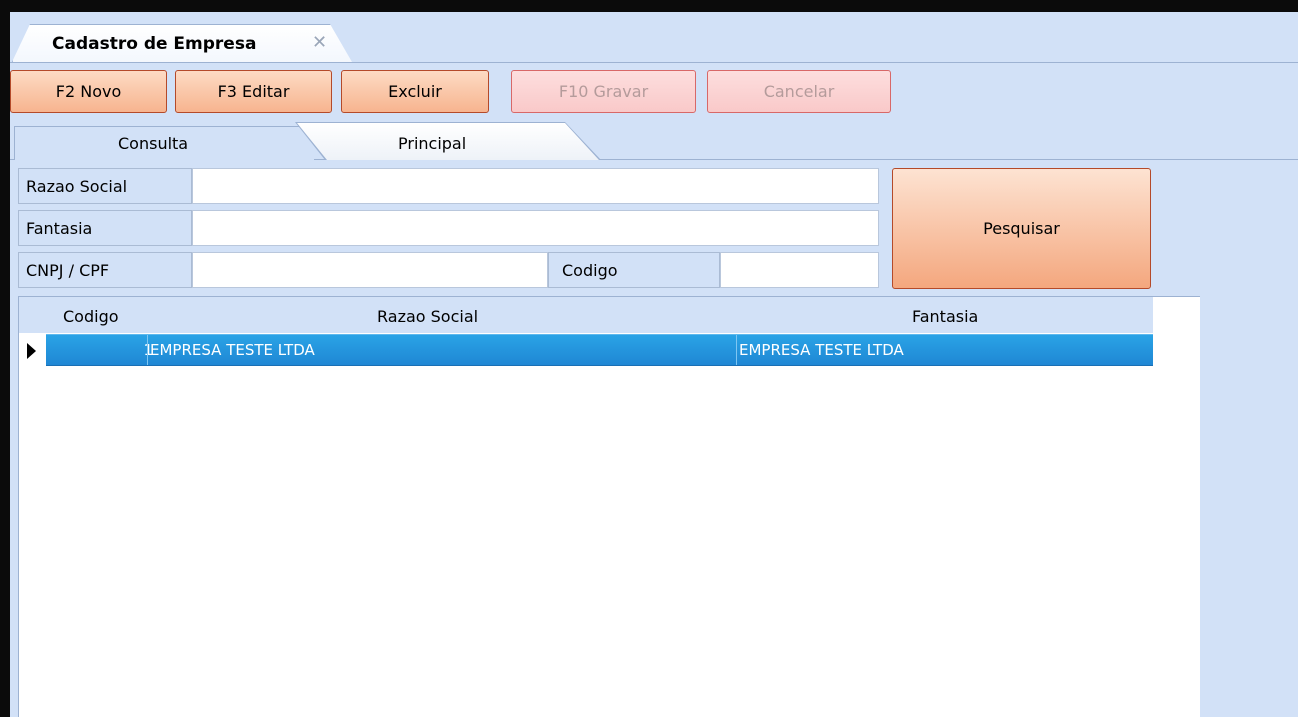 The height and width of the screenshot is (717, 1298). Describe the element at coordinates (821, 350) in the screenshot. I see `cell-fantasia: EMPRESA TESTE LTDA` at that location.